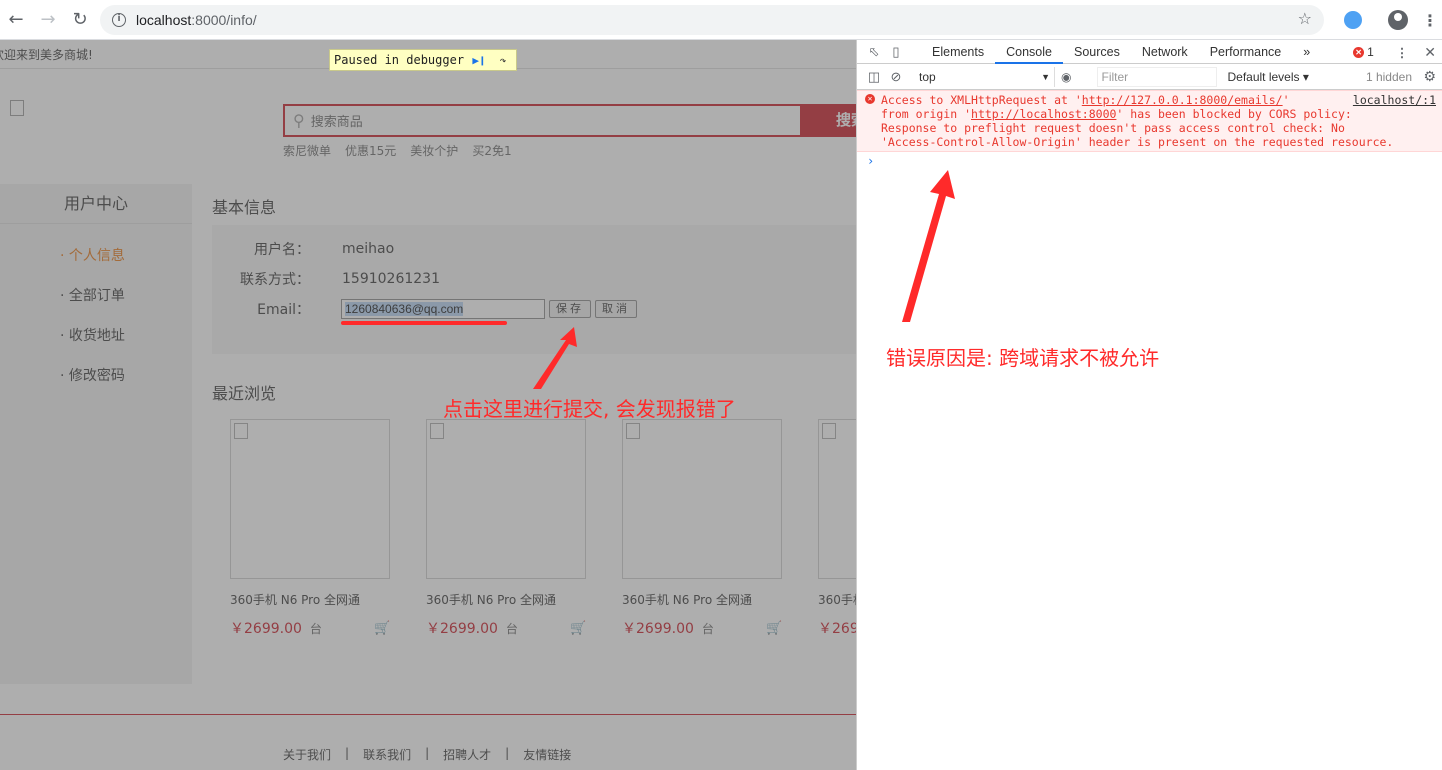 Image resolution: width=1442 pixels, height=770 pixels. Describe the element at coordinates (1165, 52) in the screenshot. I see `tab-network: Network` at that location.